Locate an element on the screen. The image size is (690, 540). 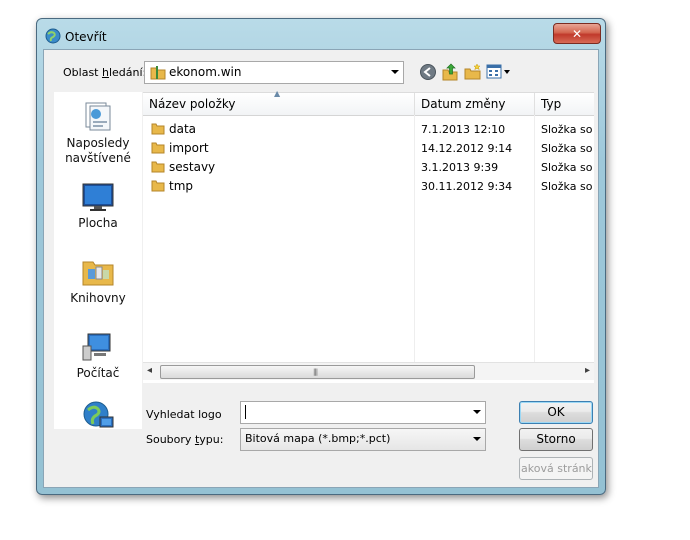
file-date: 14.12.2012 9:14 is located at coordinates (467, 148).